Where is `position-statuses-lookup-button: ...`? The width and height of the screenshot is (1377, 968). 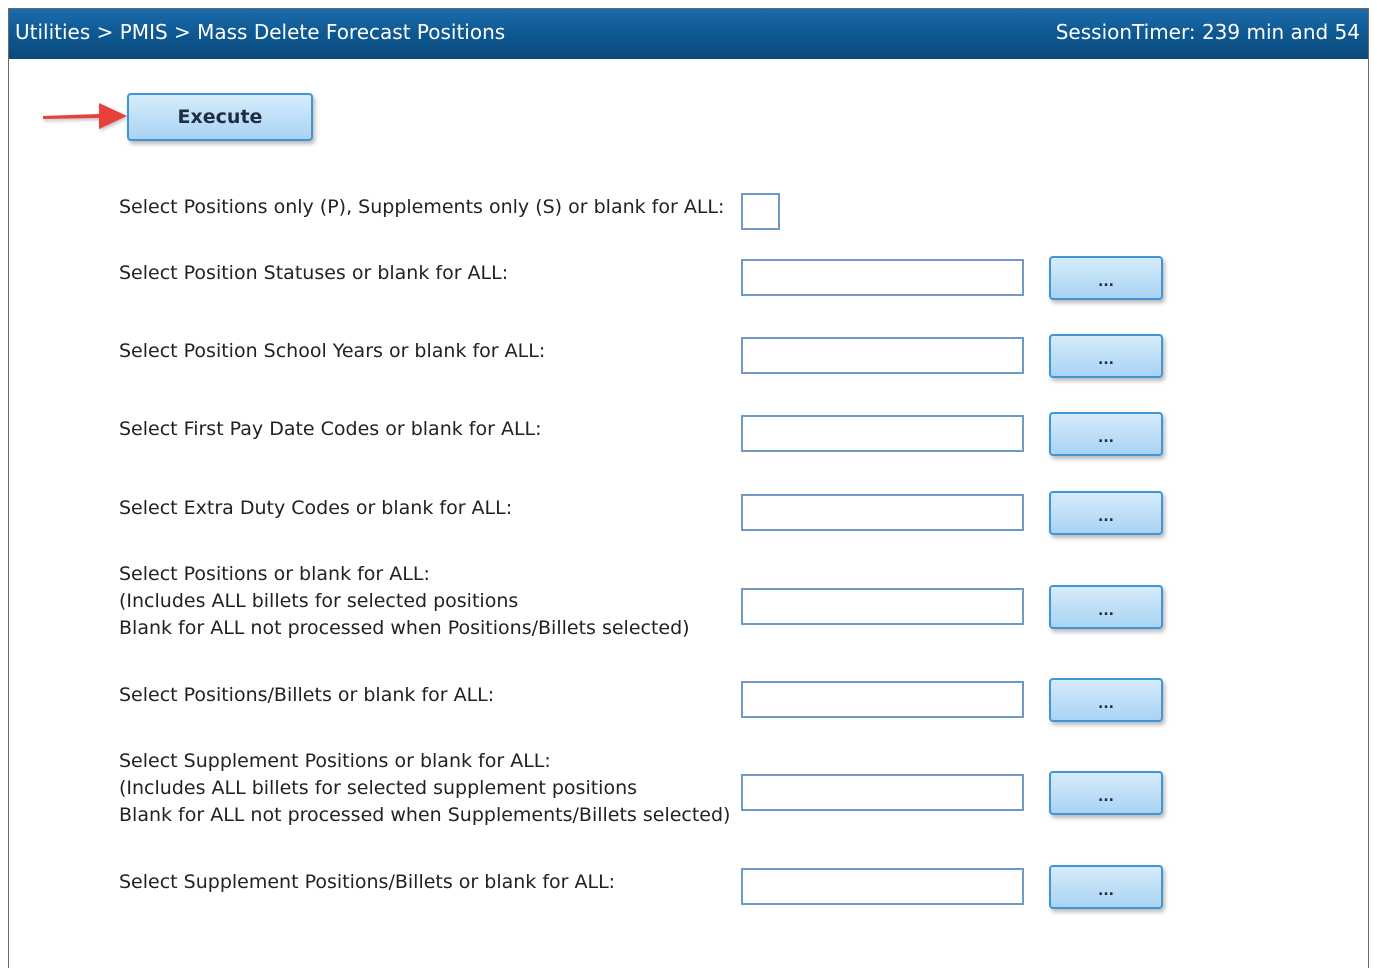
position-statuses-lookup-button: ... is located at coordinates (1106, 278).